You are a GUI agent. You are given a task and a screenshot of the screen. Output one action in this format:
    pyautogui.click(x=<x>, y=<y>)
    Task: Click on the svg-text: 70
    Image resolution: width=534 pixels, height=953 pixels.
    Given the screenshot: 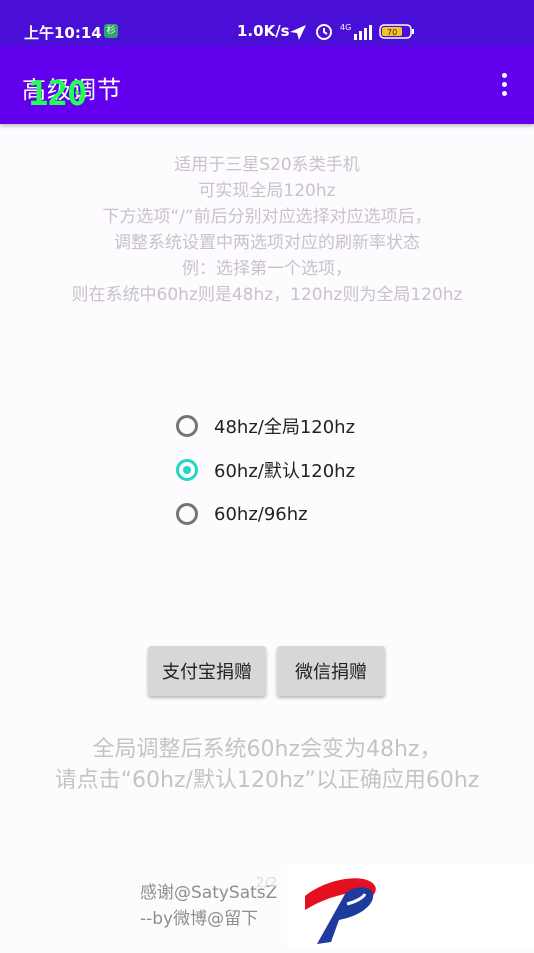 What is the action you would take?
    pyautogui.click(x=392, y=32)
    